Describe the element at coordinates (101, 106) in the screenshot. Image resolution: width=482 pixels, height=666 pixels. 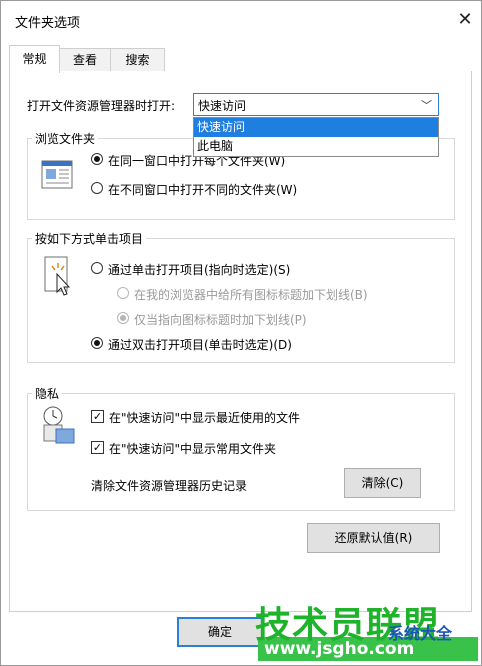
I see `open-explorer-label: 打开文件资源管理器时打开:` at that location.